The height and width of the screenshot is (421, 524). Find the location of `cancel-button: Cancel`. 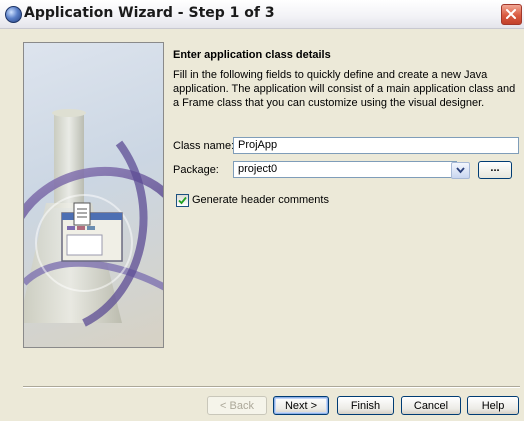

cancel-button: Cancel is located at coordinates (431, 405).